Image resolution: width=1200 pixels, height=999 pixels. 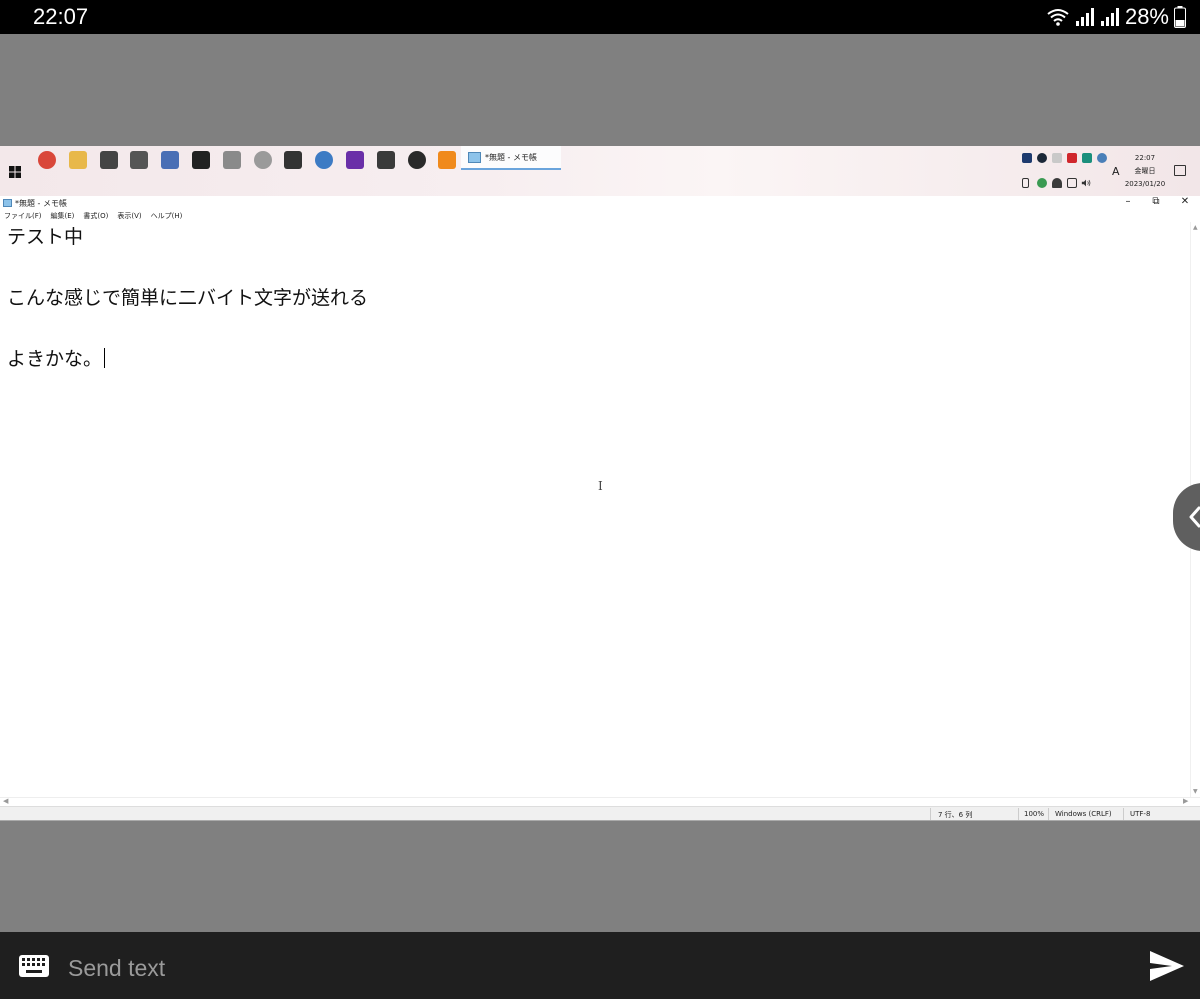 What do you see at coordinates (45, 237) in the screenshot?
I see `text-line: テスト中` at bounding box center [45, 237].